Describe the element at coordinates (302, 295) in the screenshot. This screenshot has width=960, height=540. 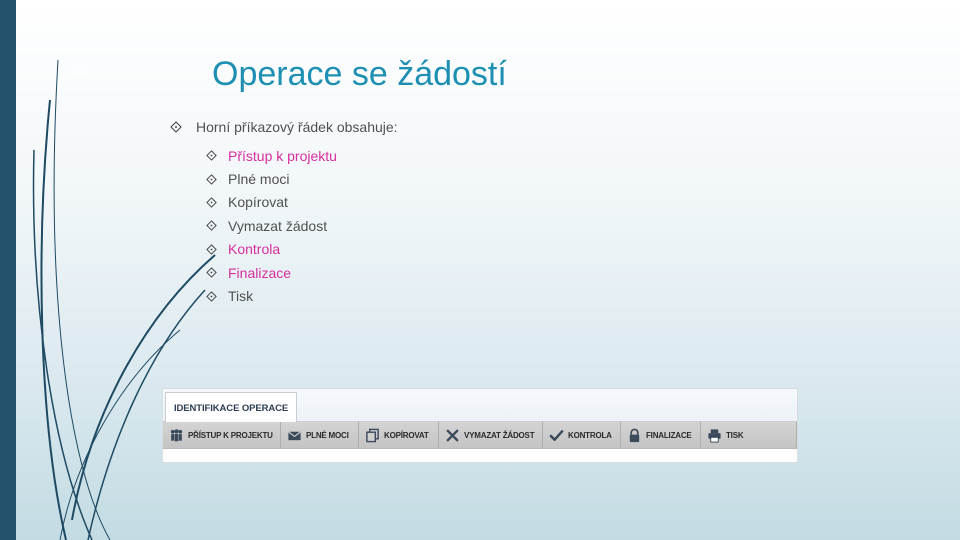
I see `sub-bullet-item: Tisk` at that location.